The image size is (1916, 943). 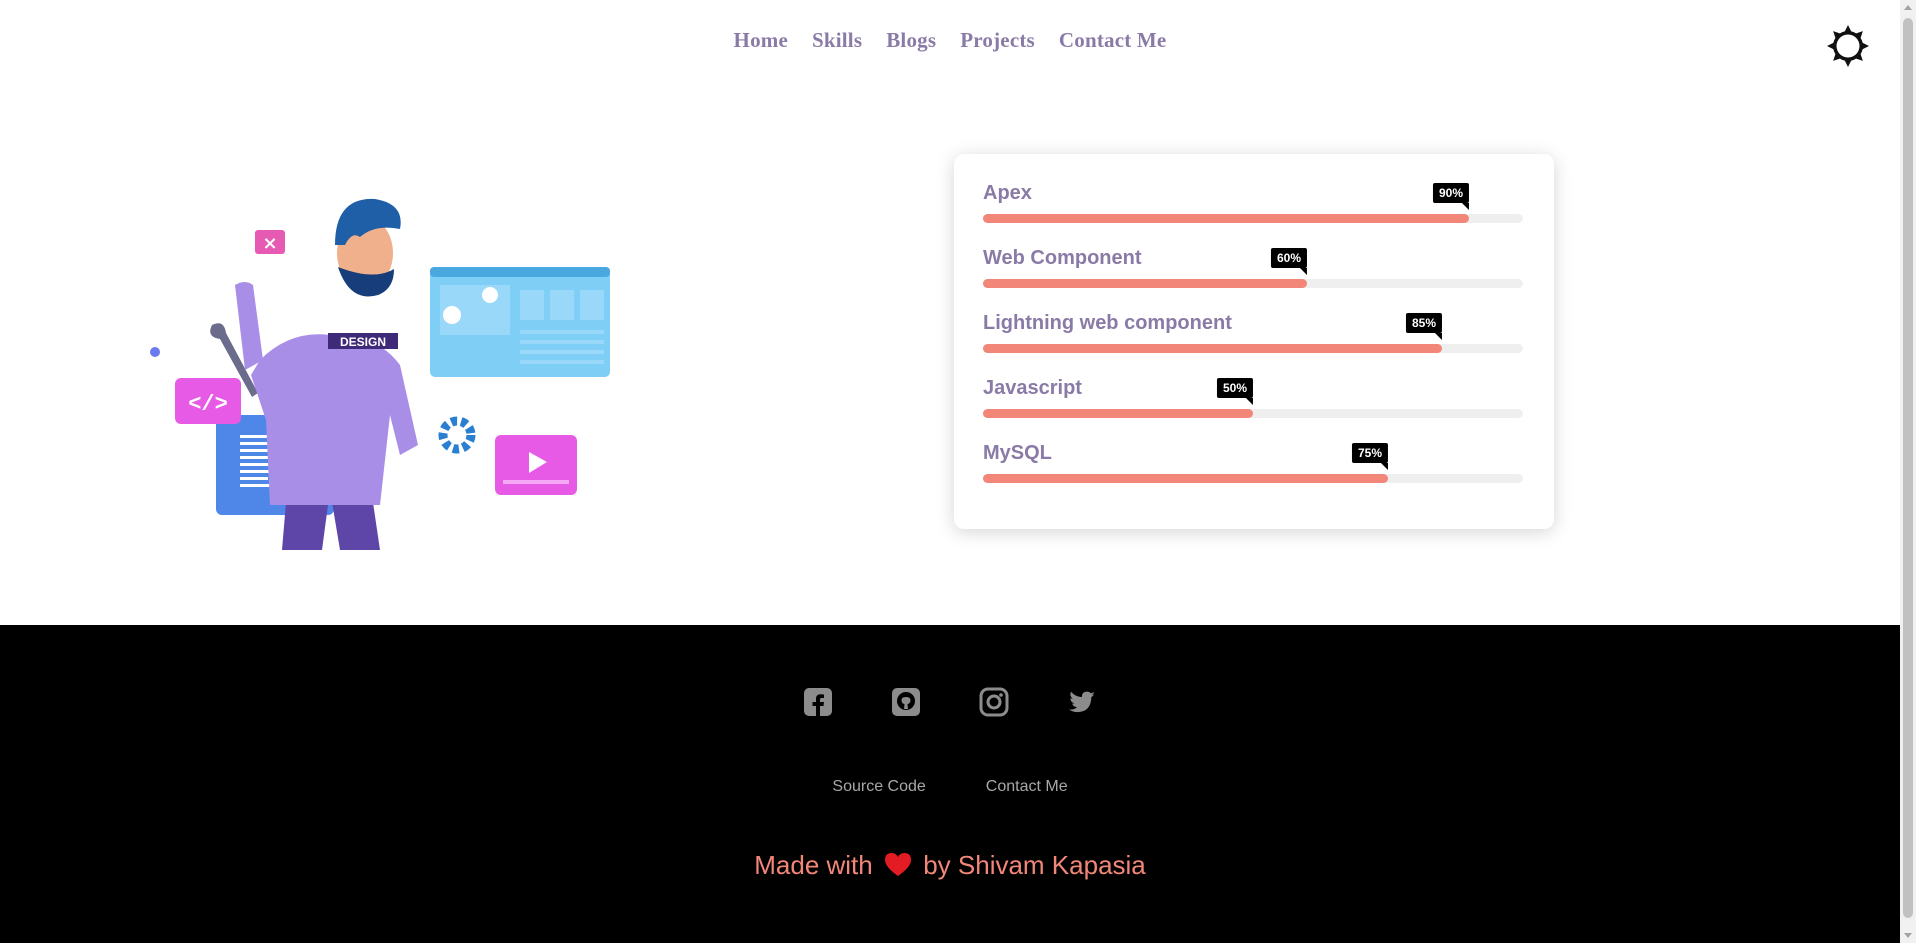 What do you see at coordinates (997, 40) in the screenshot?
I see `nav-projects: Projects` at bounding box center [997, 40].